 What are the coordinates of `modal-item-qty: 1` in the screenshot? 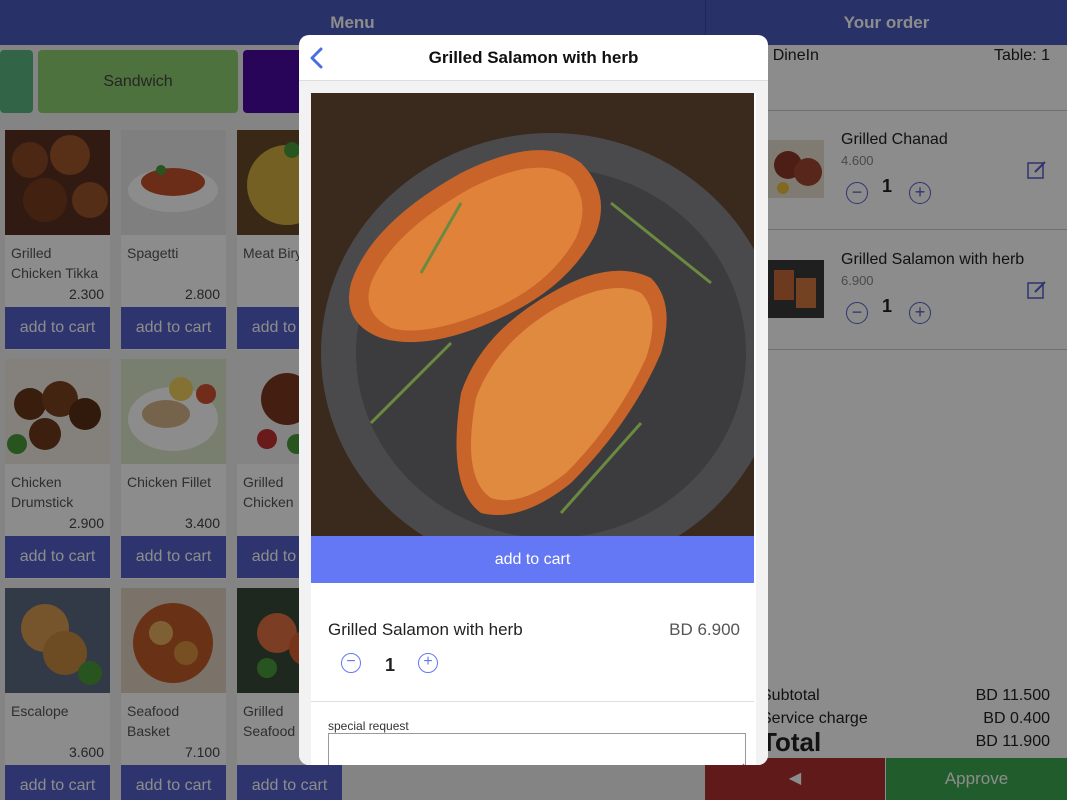 It's located at (390, 665).